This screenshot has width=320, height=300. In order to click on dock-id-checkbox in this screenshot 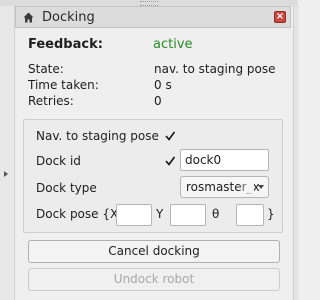, I will do `click(170, 161)`.